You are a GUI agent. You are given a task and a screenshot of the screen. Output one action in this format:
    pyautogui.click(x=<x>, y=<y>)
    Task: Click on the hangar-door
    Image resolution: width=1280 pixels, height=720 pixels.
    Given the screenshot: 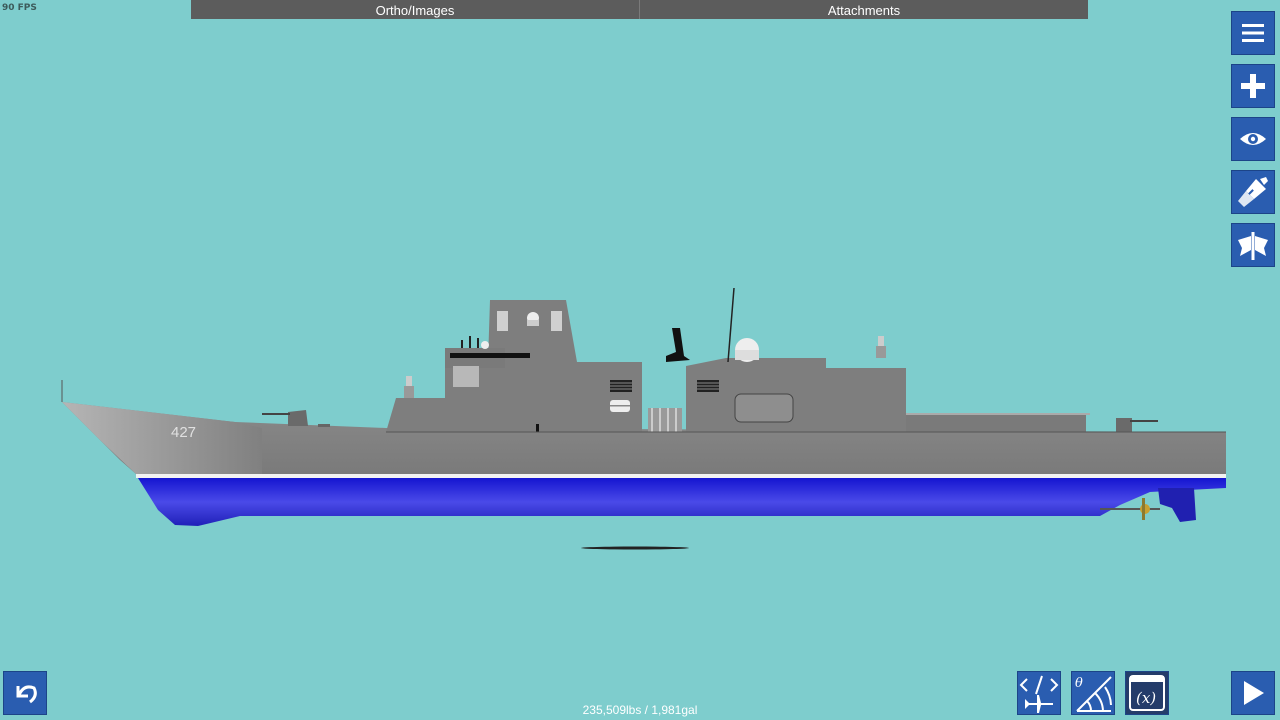 What is the action you would take?
    pyautogui.click(x=764, y=408)
    